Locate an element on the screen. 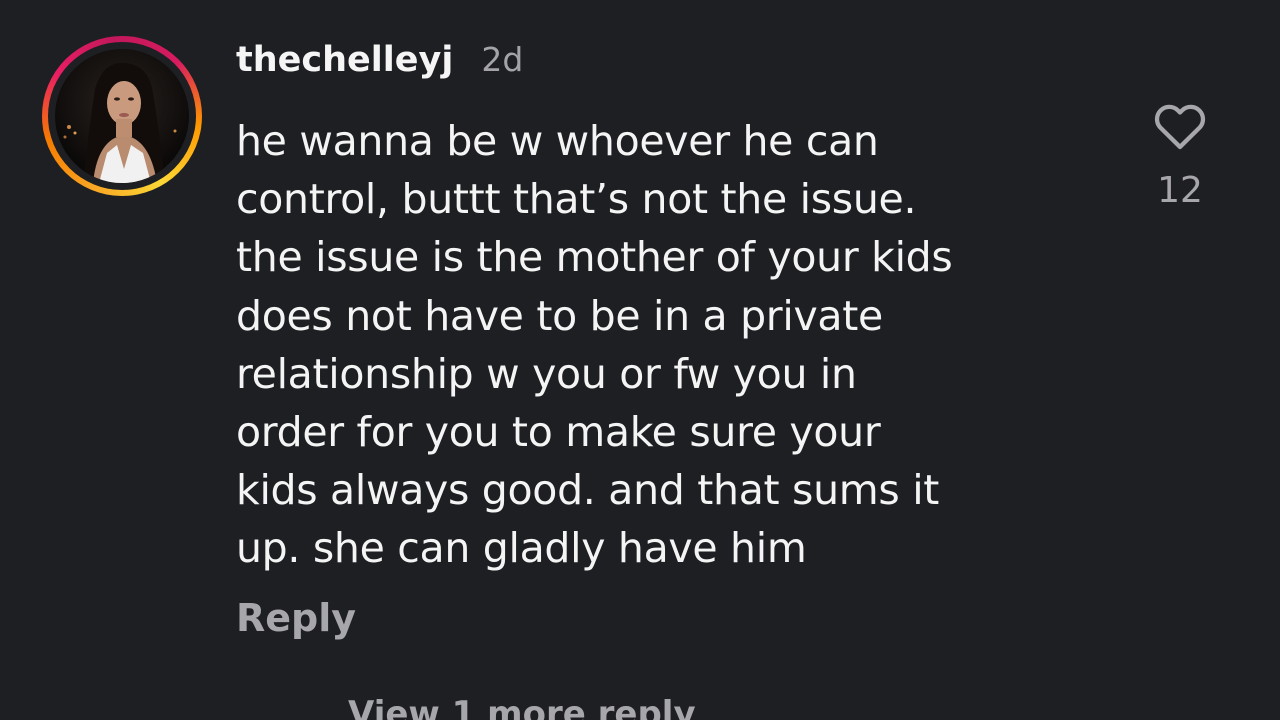 The width and height of the screenshot is (1280, 720). comment-timestamp: 2d is located at coordinates (502, 59).